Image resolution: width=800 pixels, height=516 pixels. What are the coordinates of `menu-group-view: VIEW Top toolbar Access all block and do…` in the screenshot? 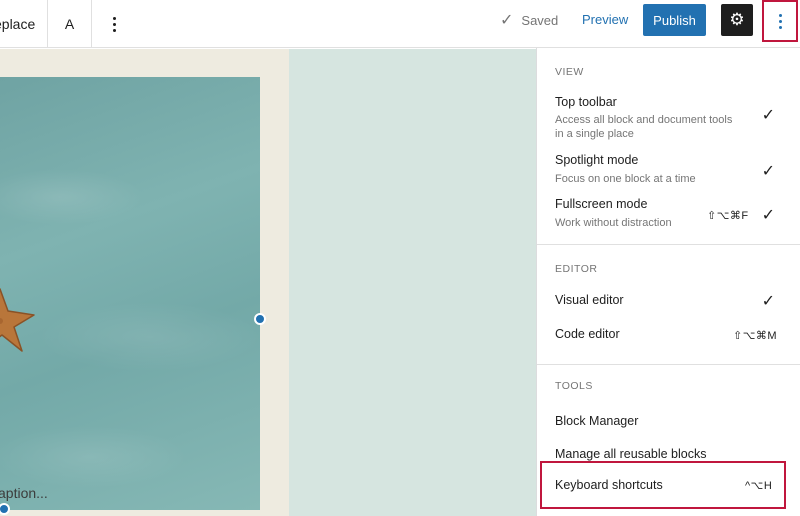 It's located at (668, 146).